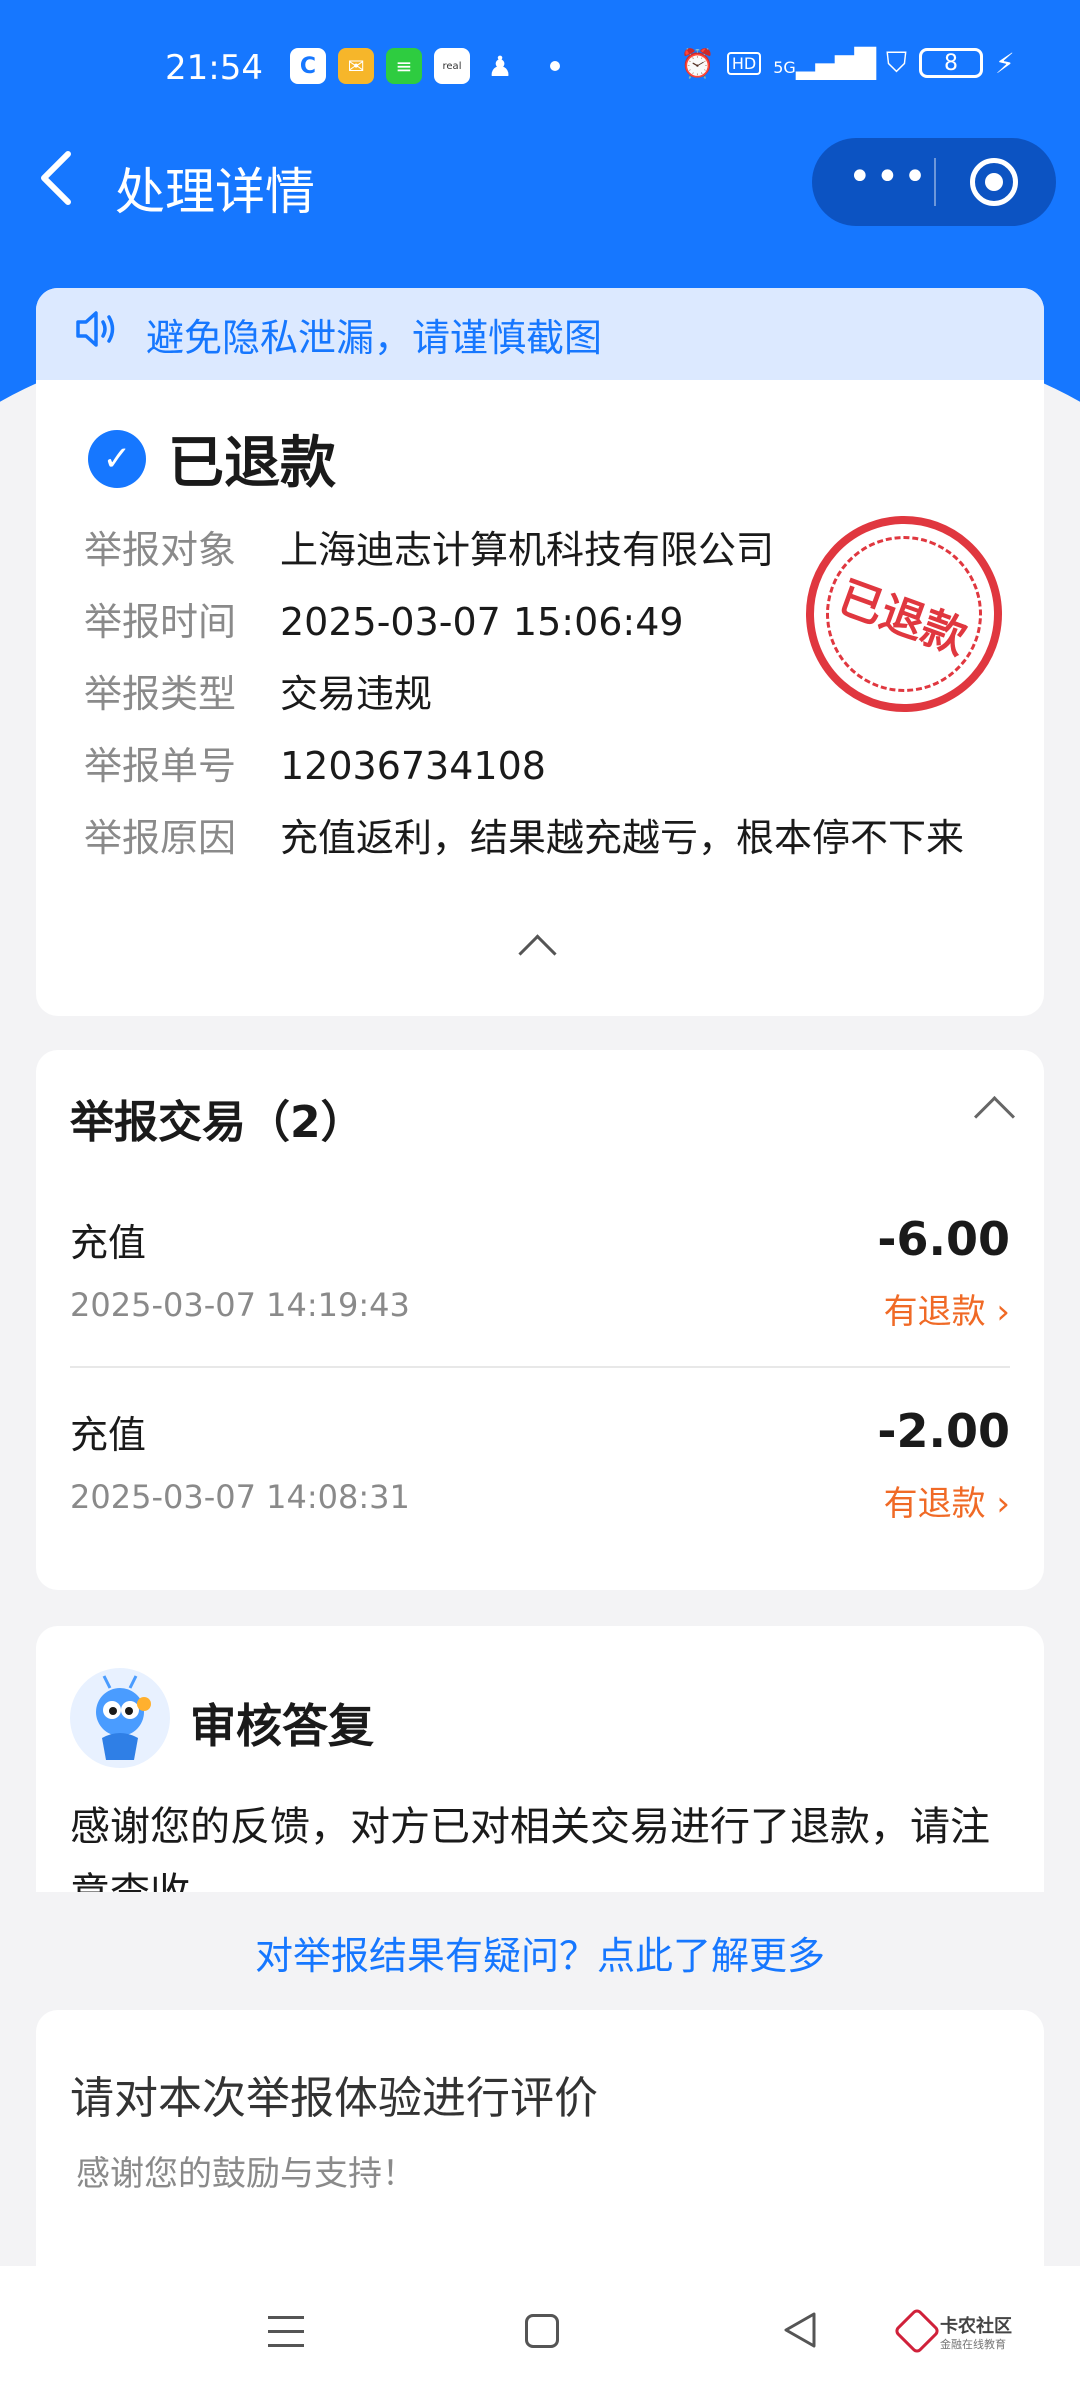 Image resolution: width=1080 pixels, height=2400 pixels. I want to click on more-icon: •••, so click(889, 177).